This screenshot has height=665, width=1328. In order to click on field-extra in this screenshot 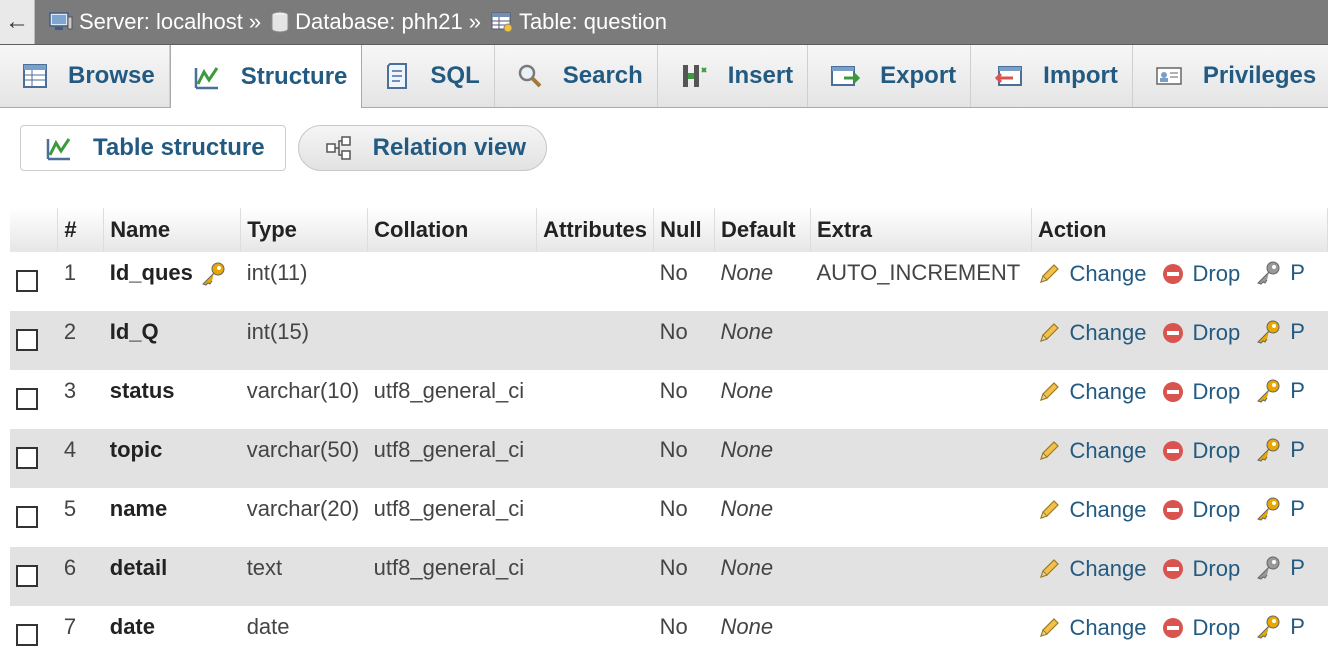, I will do `click(921, 340)`.